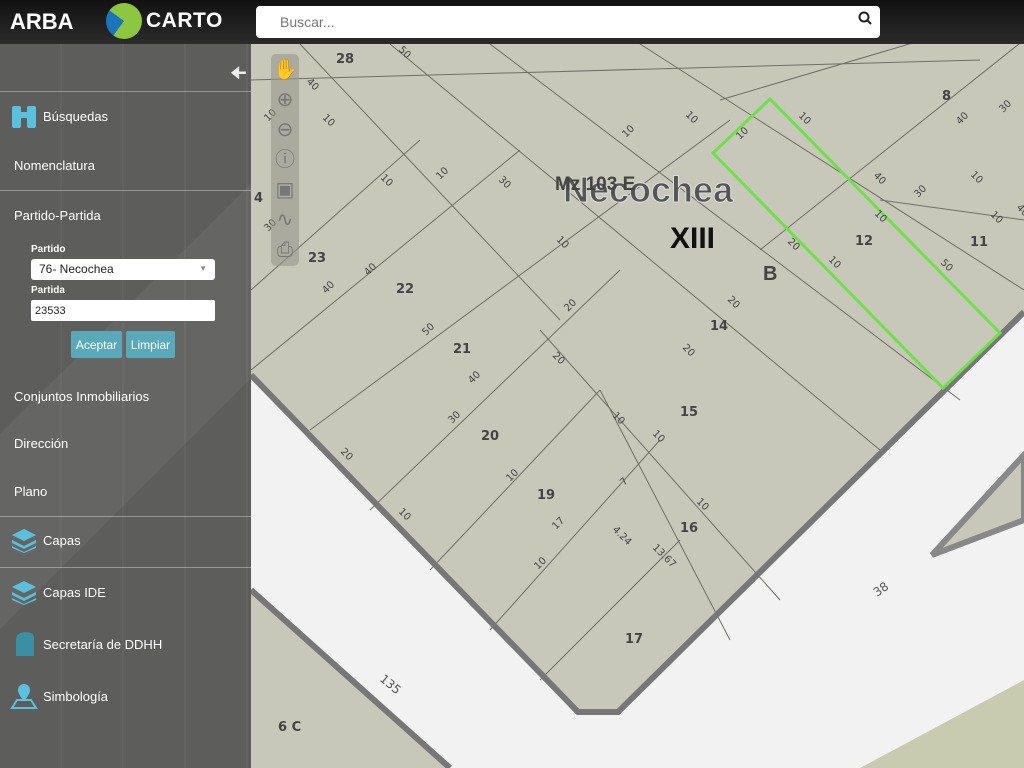 This screenshot has width=1024, height=768. What do you see at coordinates (74, 592) in the screenshot?
I see `sidebar-item-capas-ide: Capas IDE` at bounding box center [74, 592].